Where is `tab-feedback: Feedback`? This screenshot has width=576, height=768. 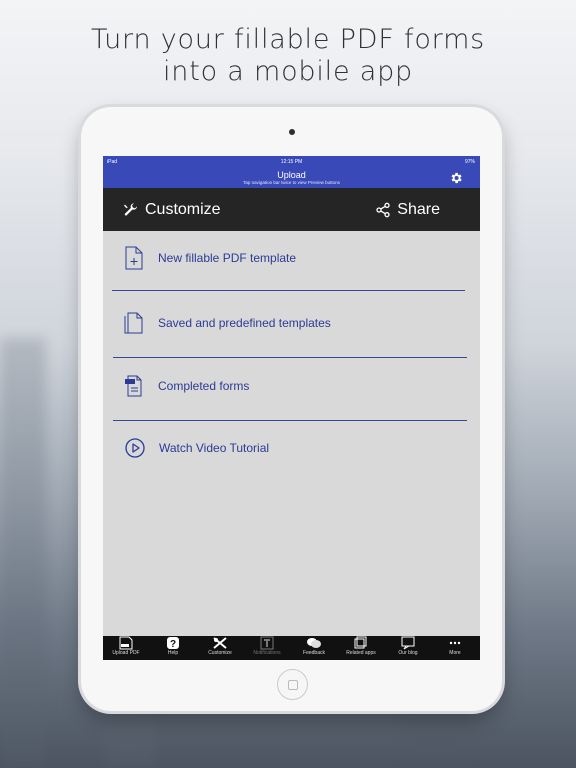 tab-feedback: Feedback is located at coordinates (314, 648).